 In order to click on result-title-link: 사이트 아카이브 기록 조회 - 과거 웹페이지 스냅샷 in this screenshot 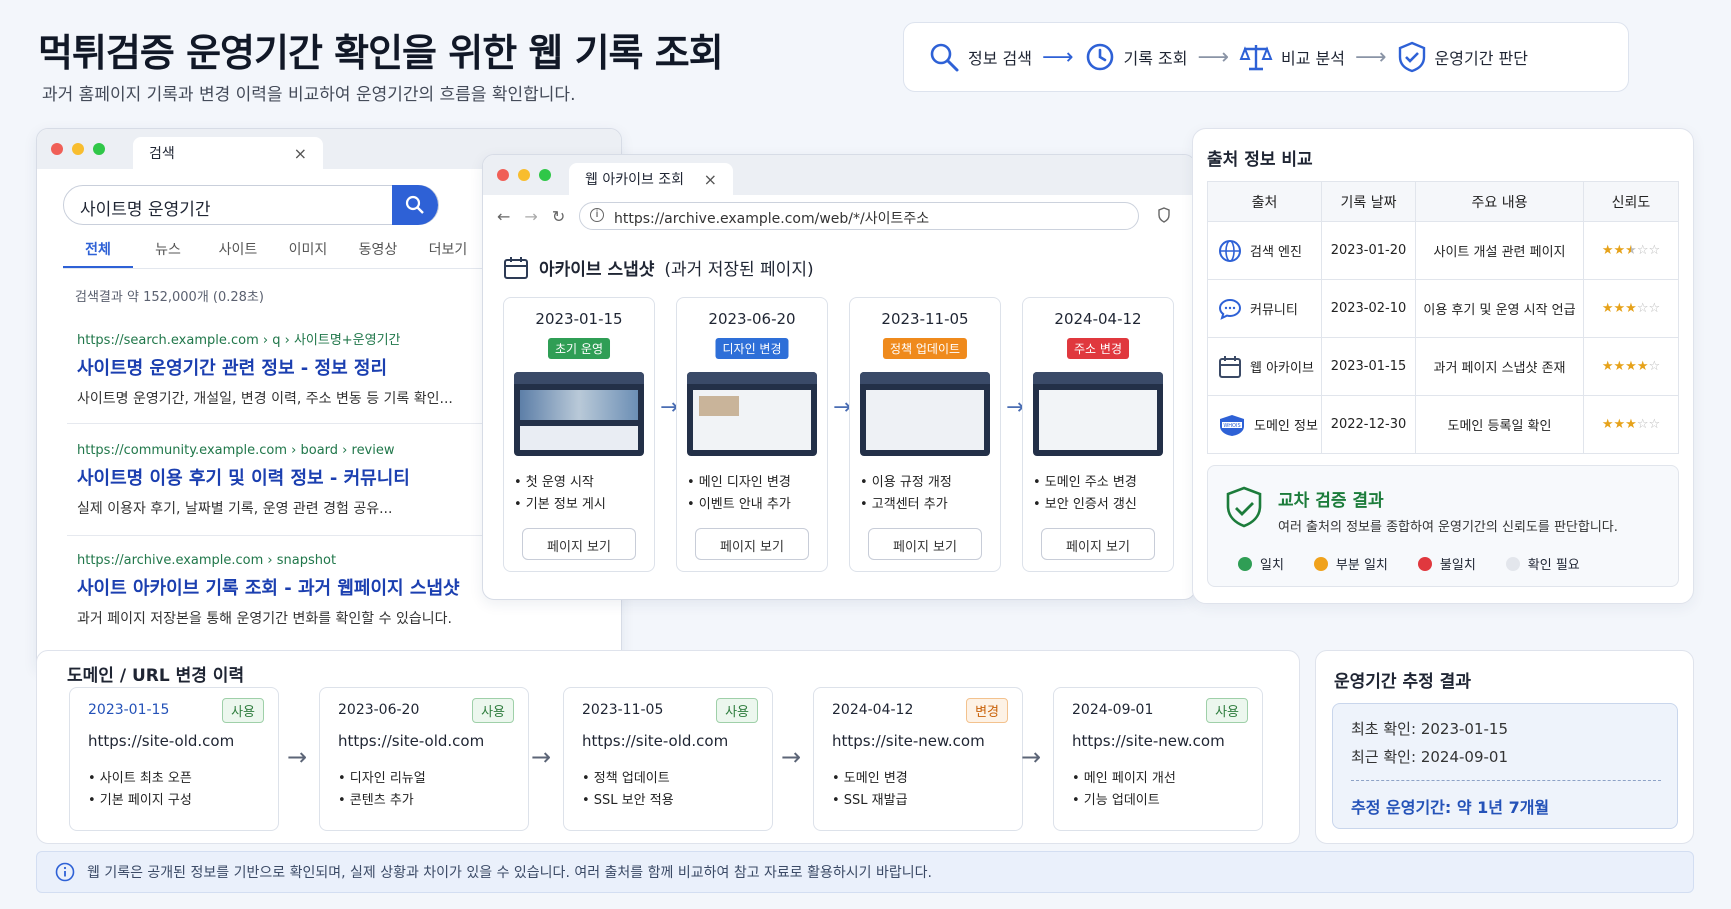, I will do `click(282, 587)`.